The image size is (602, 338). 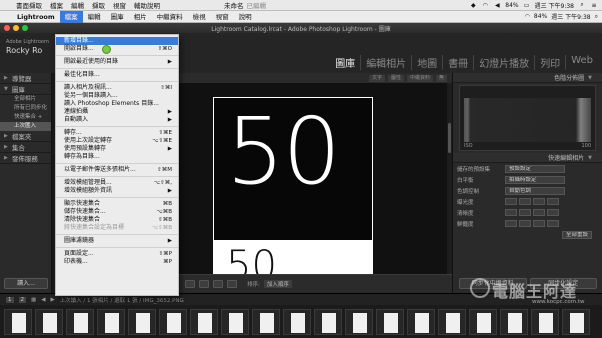 I want to click on forward-icon: ▶, so click(x=52, y=300).